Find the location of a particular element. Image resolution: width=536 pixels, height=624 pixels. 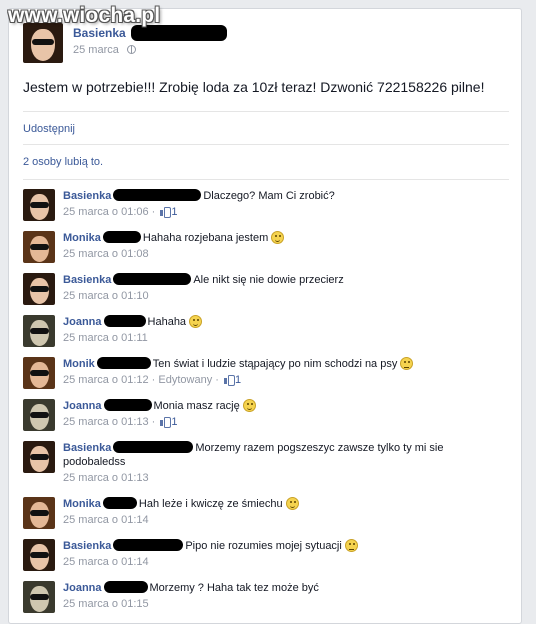

comment-meta: 25 marca o 01:15 is located at coordinates (283, 604).